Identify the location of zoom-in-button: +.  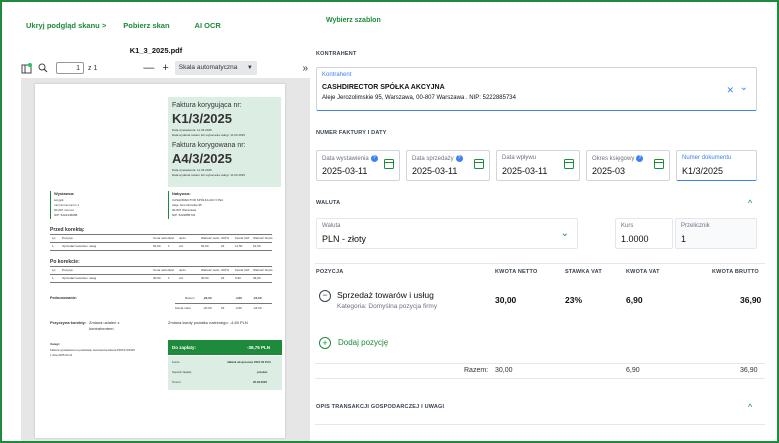
(165, 68).